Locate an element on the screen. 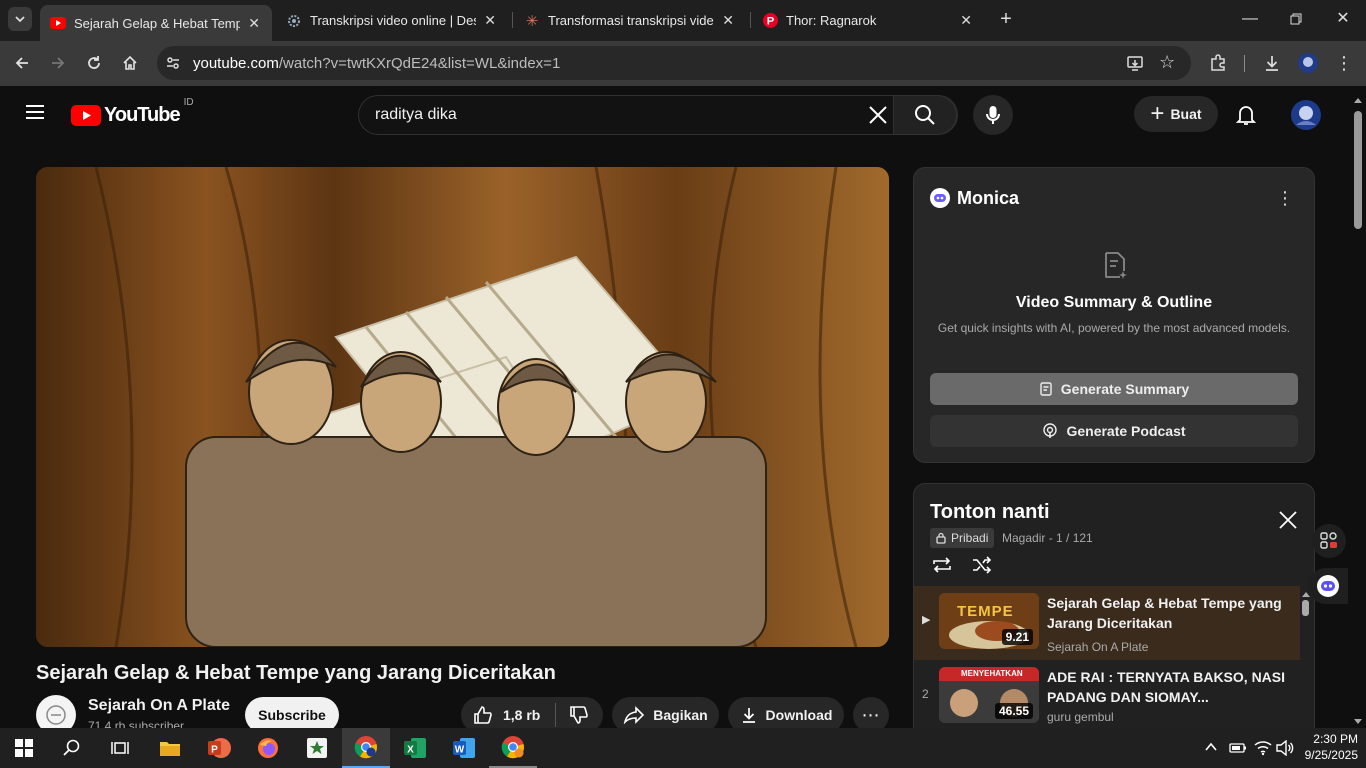  download-button: Download is located at coordinates (786, 712).